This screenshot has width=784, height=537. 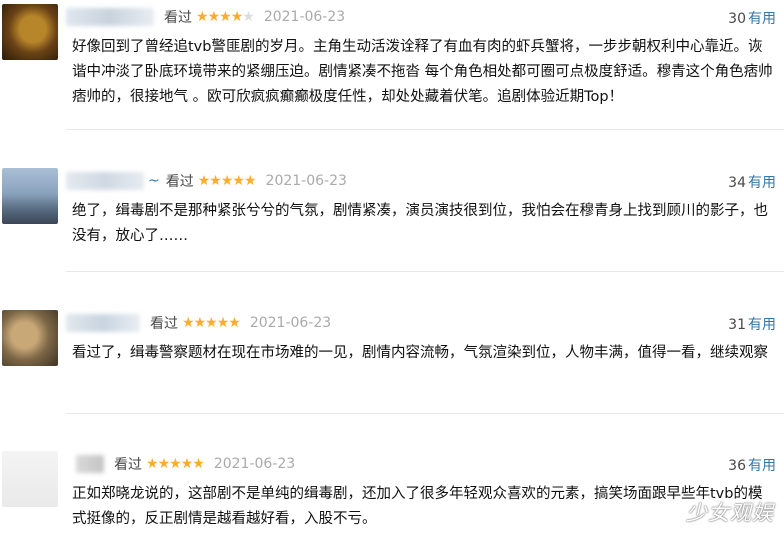 I want to click on comment-meta: ~ 看过 ★★★★★ 2021-06-23, so click(x=206, y=181).